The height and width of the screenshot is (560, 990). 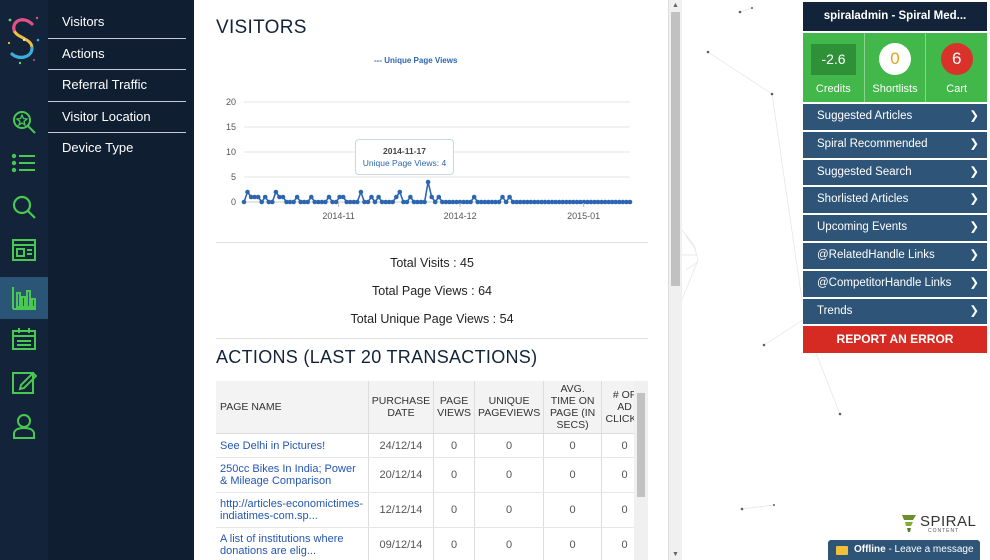 What do you see at coordinates (292, 445) in the screenshot?
I see `row-page-link: See Delhi in Pictures!` at bounding box center [292, 445].